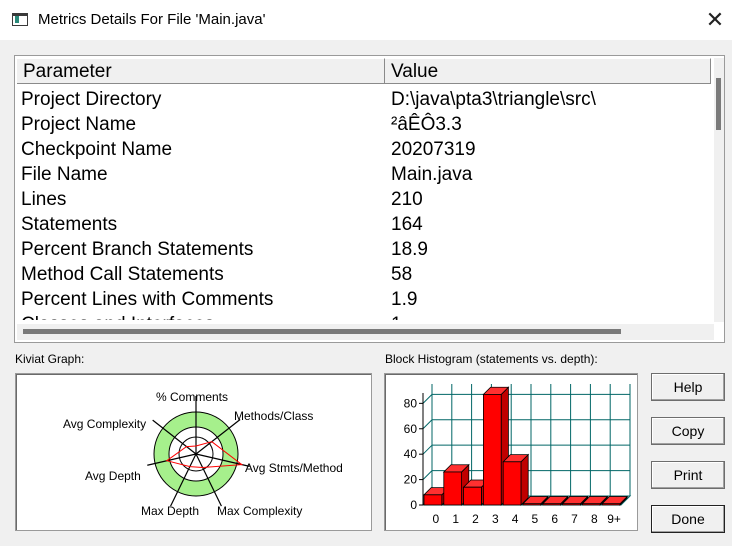 This screenshot has height=546, width=732. What do you see at coordinates (322, 331) in the screenshot?
I see `horizontal-scroll-thumb` at bounding box center [322, 331].